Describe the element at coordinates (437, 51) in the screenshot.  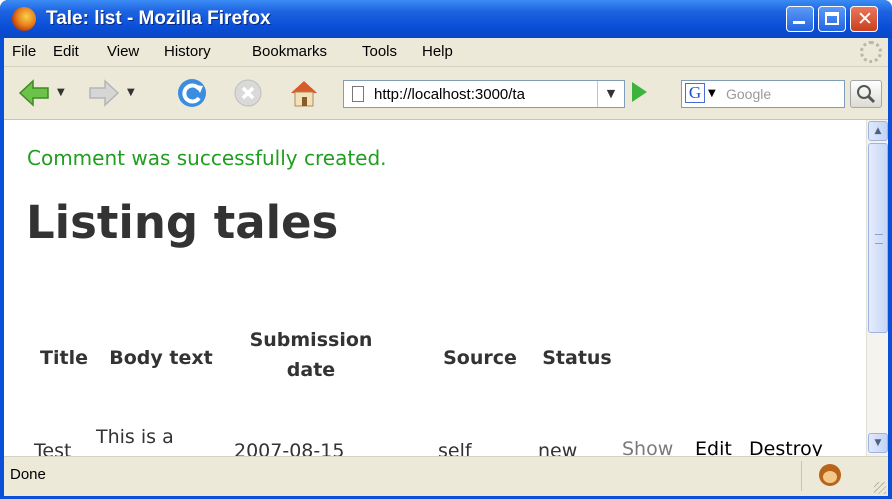
I see `menu-help: Help` at that location.